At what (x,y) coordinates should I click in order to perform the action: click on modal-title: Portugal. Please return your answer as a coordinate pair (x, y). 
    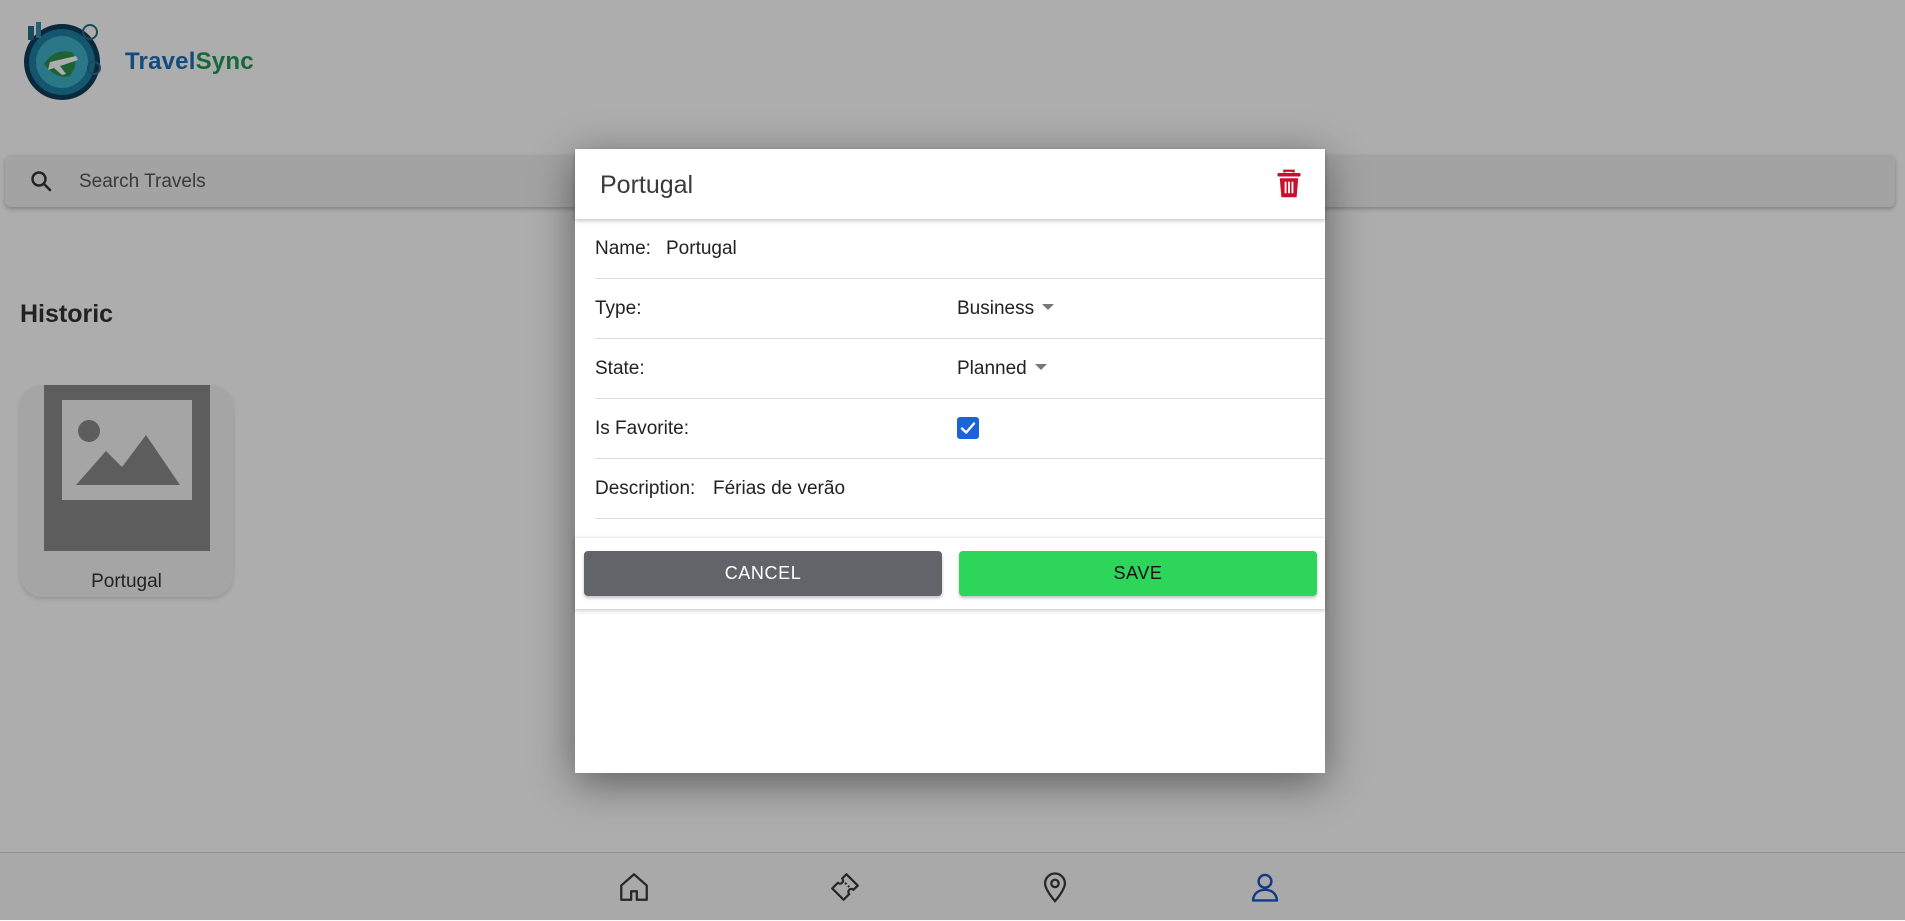
    Looking at the image, I should click on (647, 185).